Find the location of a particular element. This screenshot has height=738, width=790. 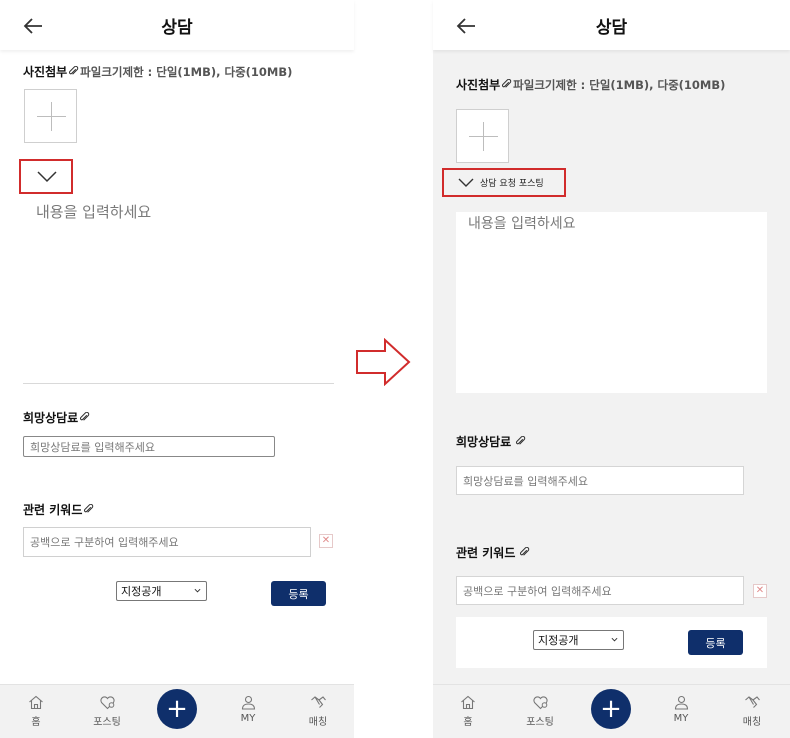

posting-toggle-label: 상담 요청 포스팅 is located at coordinates (512, 184).